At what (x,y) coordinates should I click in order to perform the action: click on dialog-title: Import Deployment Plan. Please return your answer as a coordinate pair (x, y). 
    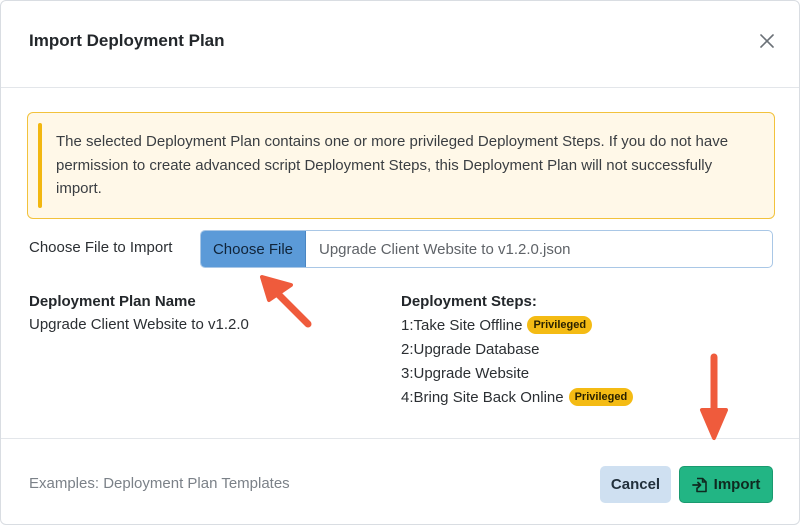
    Looking at the image, I should click on (127, 40).